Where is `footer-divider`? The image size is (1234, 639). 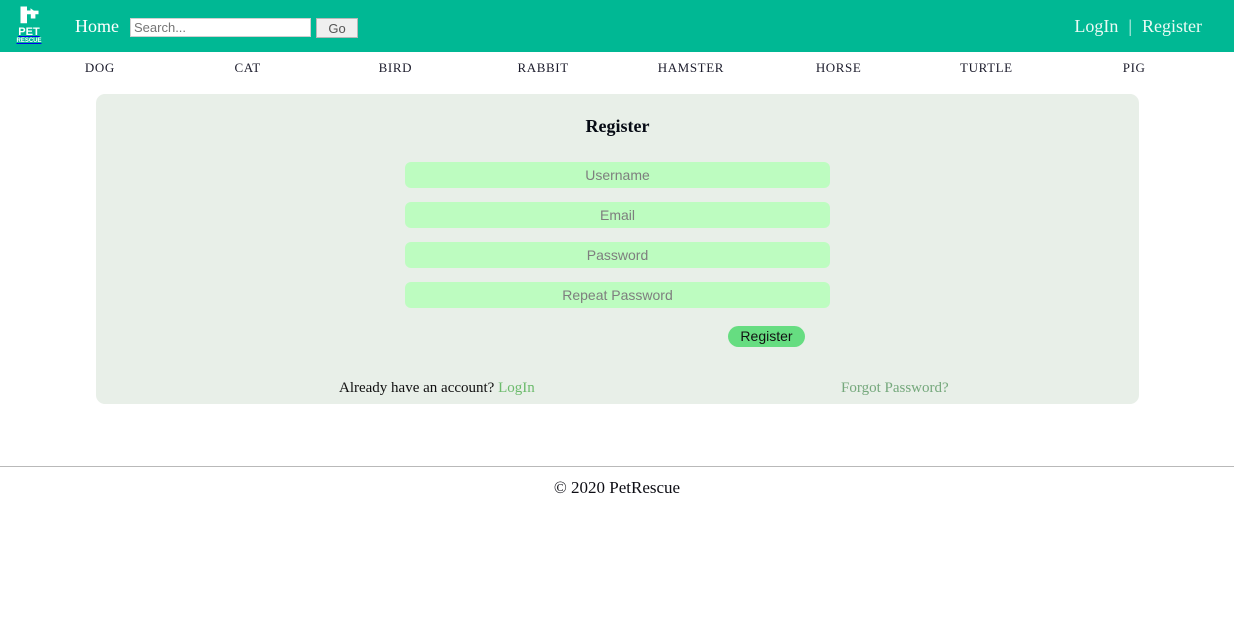 footer-divider is located at coordinates (617, 466).